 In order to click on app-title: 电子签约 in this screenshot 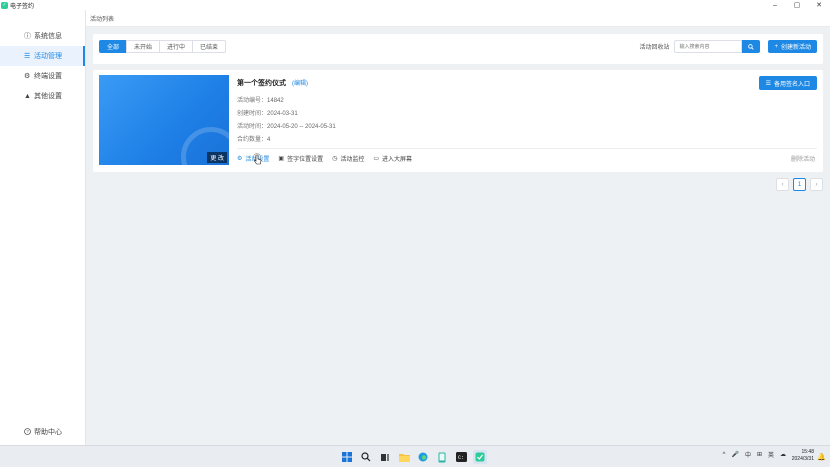, I will do `click(22, 6)`.